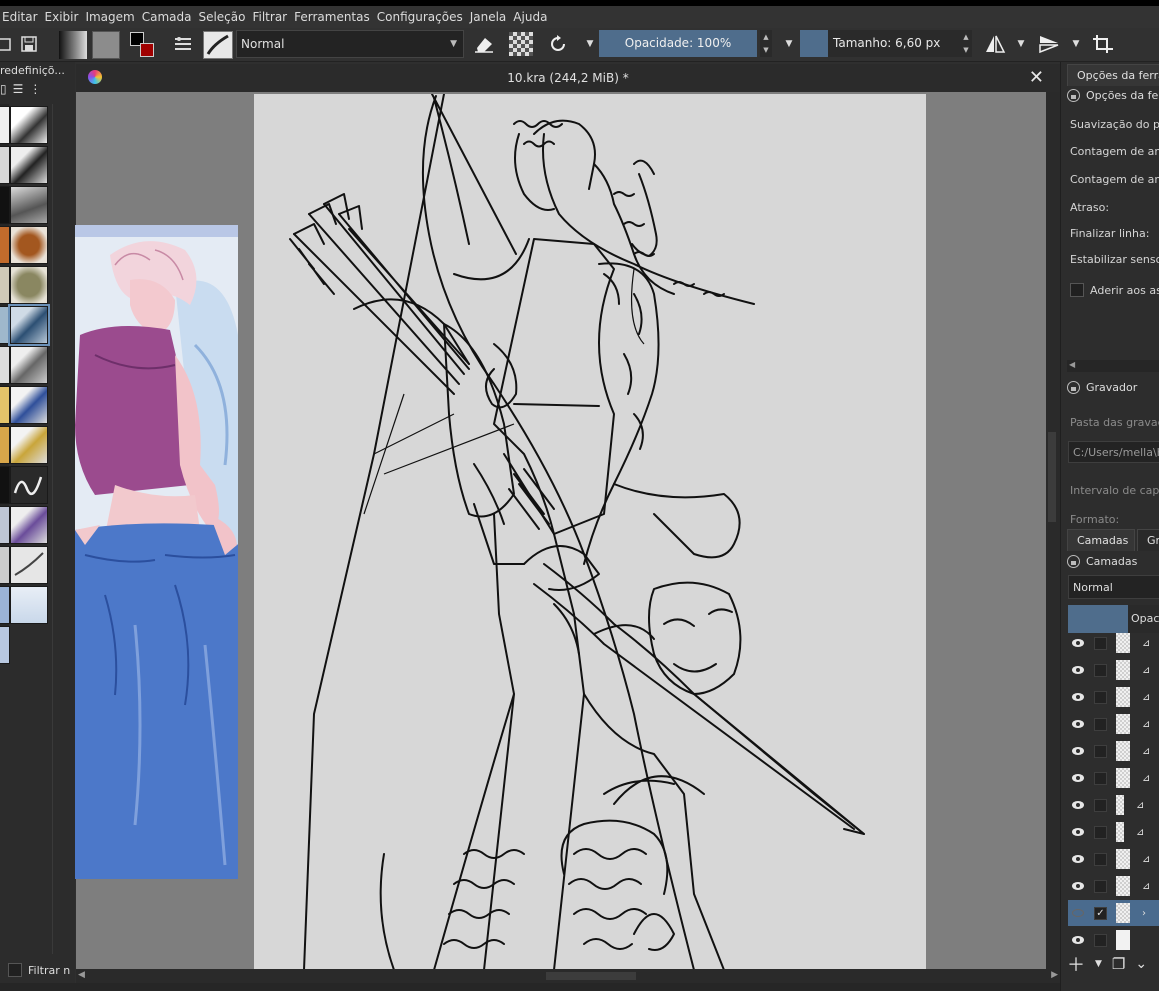 The width and height of the screenshot is (1159, 991). Describe the element at coordinates (1113, 940) in the screenshot. I see `layer-row` at that location.